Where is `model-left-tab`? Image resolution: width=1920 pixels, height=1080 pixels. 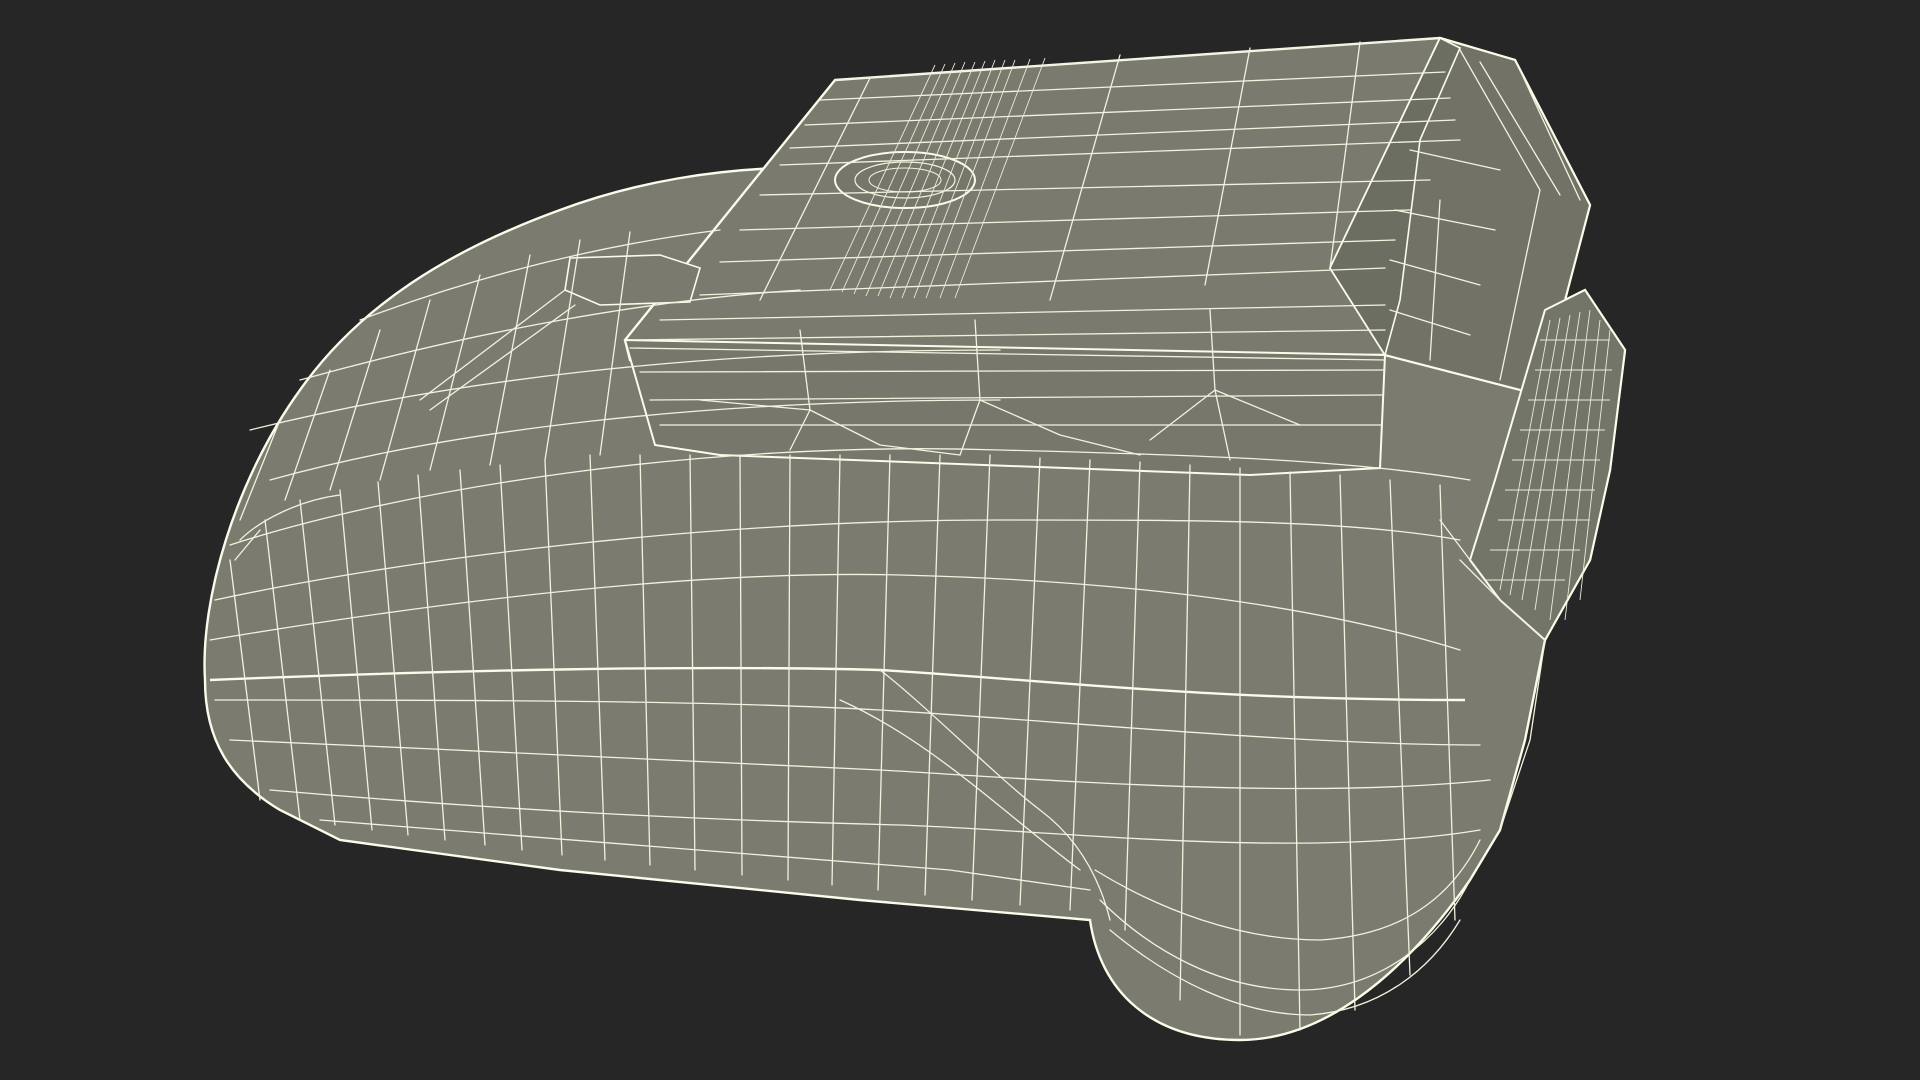
model-left-tab is located at coordinates (632, 280).